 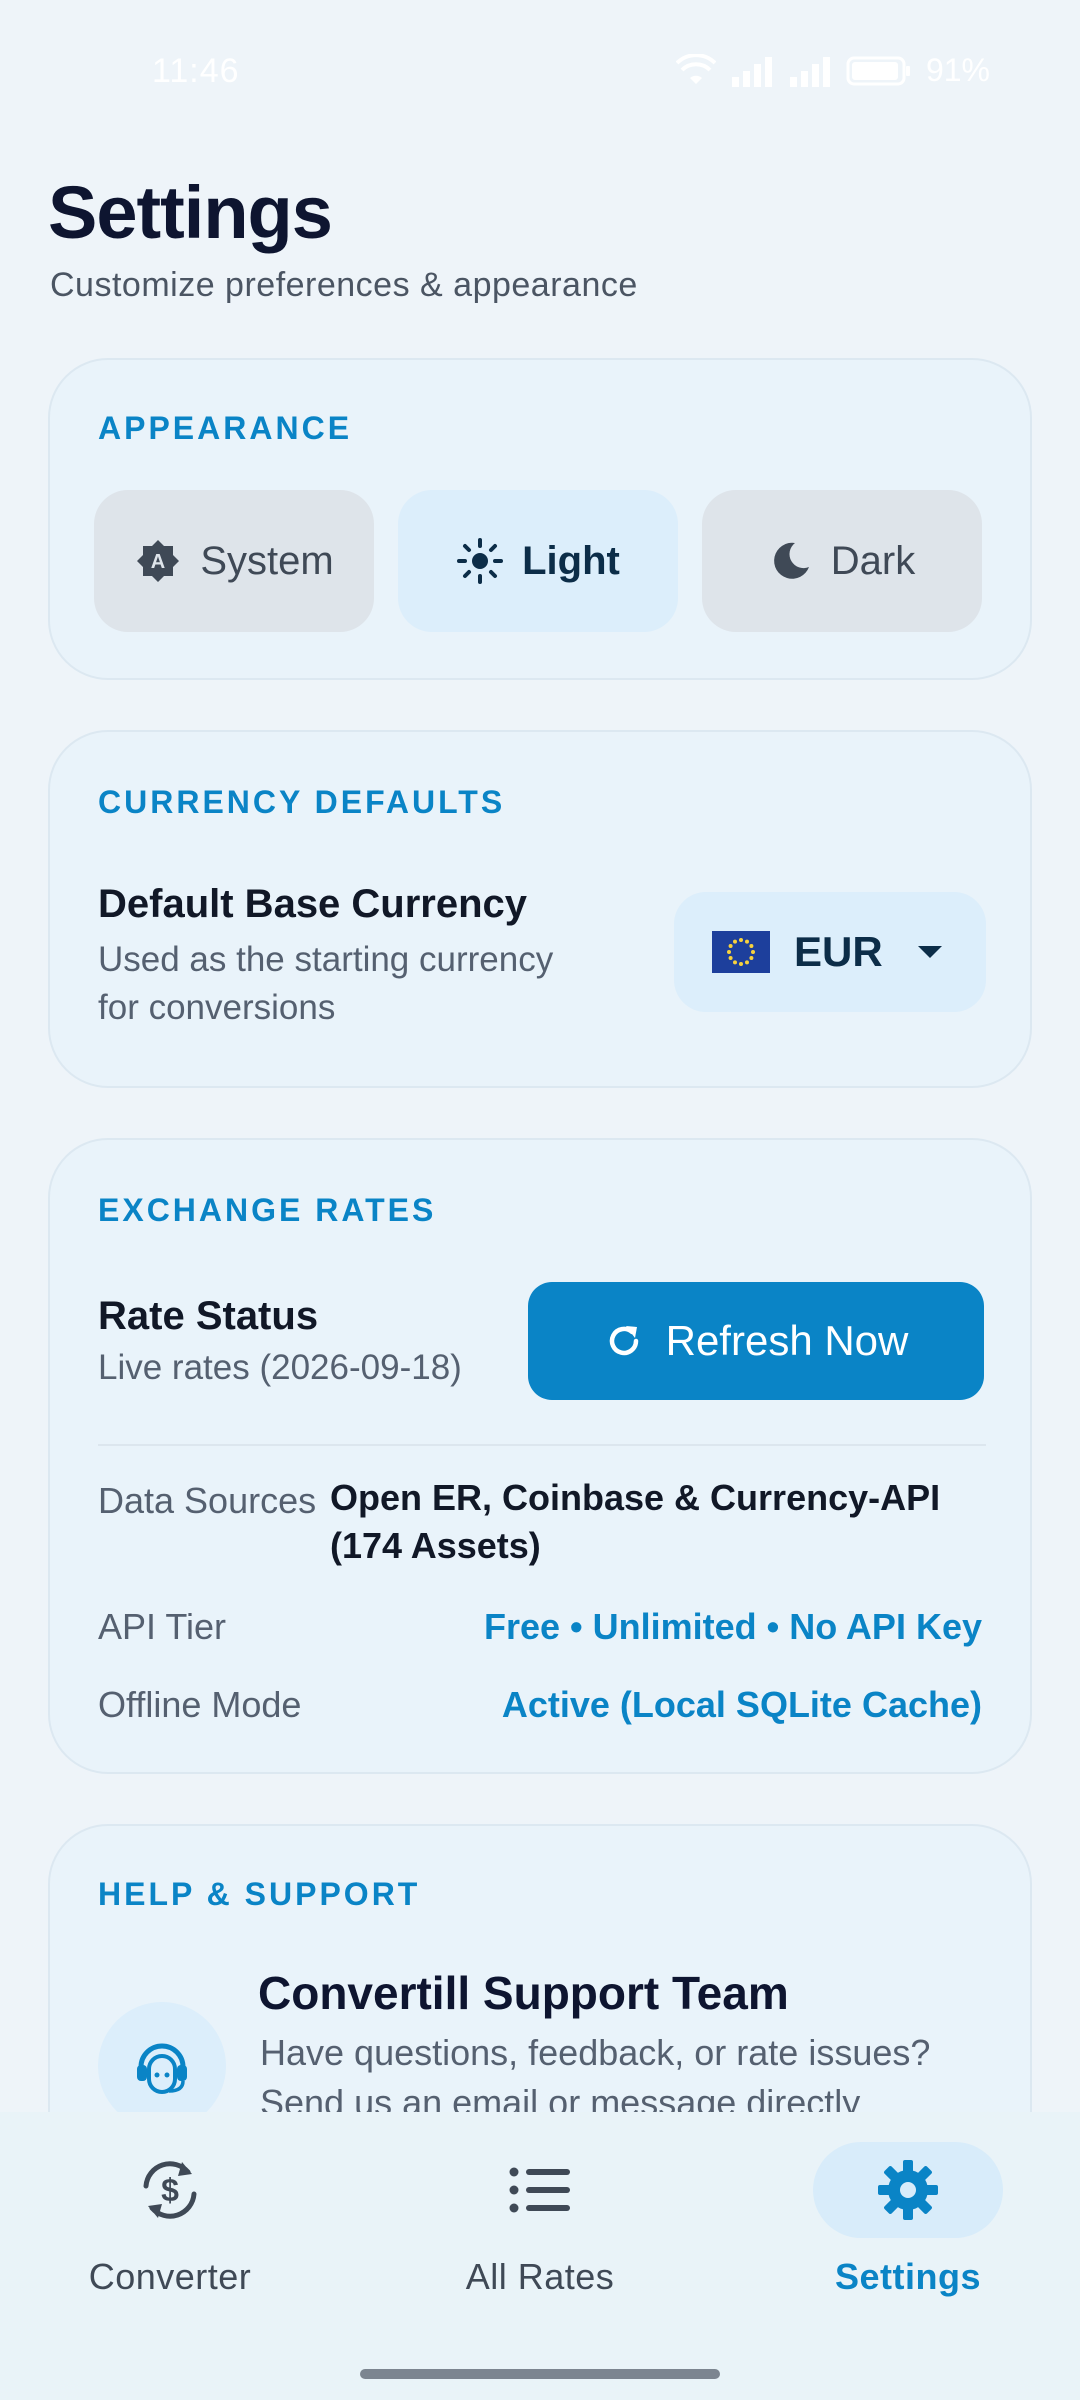 What do you see at coordinates (190, 212) in the screenshot?
I see `page-title: Settings` at bounding box center [190, 212].